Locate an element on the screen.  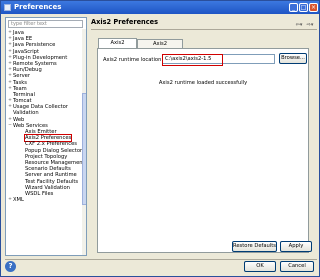
tree-scrollbar is located at coordinates (84, 142).